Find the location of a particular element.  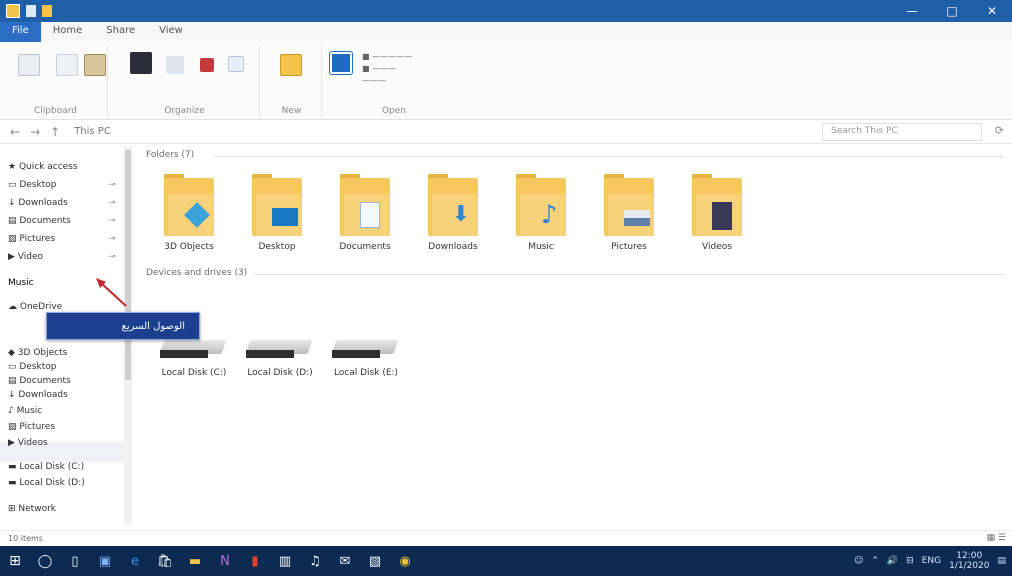

paste-icon is located at coordinates (95, 65).